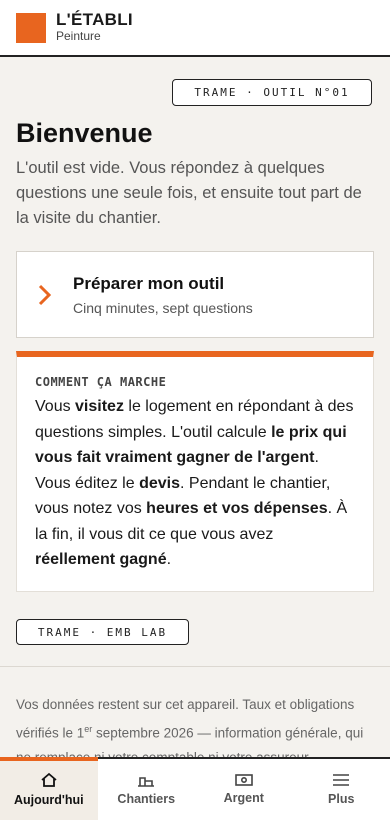  I want to click on prepare-card-subtitle: Cinq minutes, sept questions, so click(163, 307).